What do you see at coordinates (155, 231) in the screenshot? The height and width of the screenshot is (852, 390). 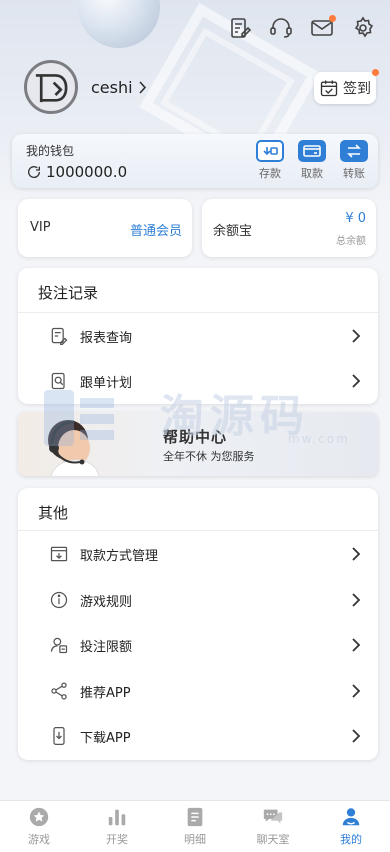 I see `vip-level: 普通会员` at bounding box center [155, 231].